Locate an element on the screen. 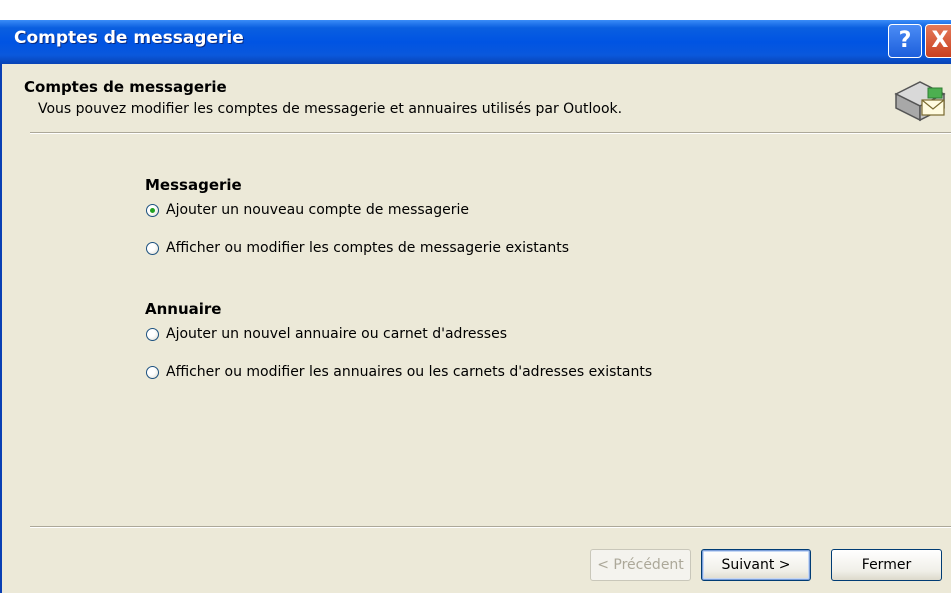 This screenshot has width=951, height=593. next-button: Suivant > is located at coordinates (756, 565).